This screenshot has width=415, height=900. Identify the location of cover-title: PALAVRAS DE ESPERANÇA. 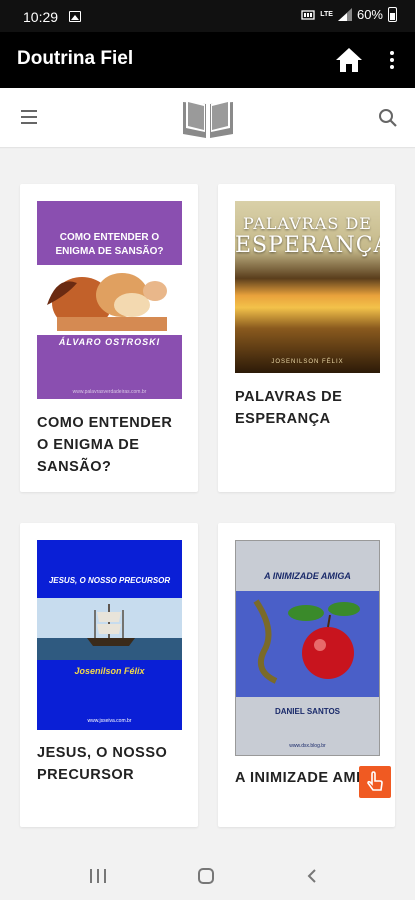
(307, 235).